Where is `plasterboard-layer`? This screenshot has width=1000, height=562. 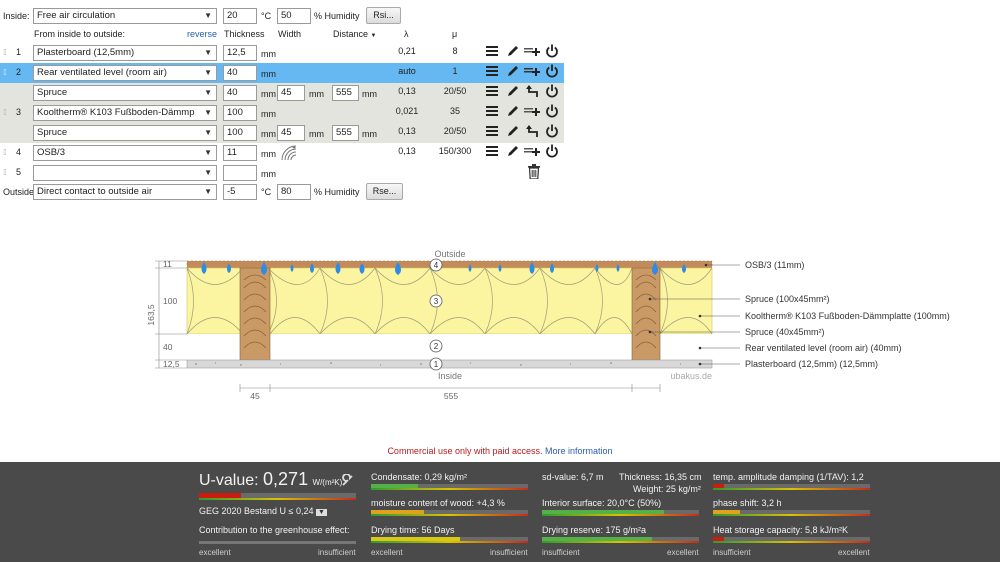 plasterboard-layer is located at coordinates (449, 364).